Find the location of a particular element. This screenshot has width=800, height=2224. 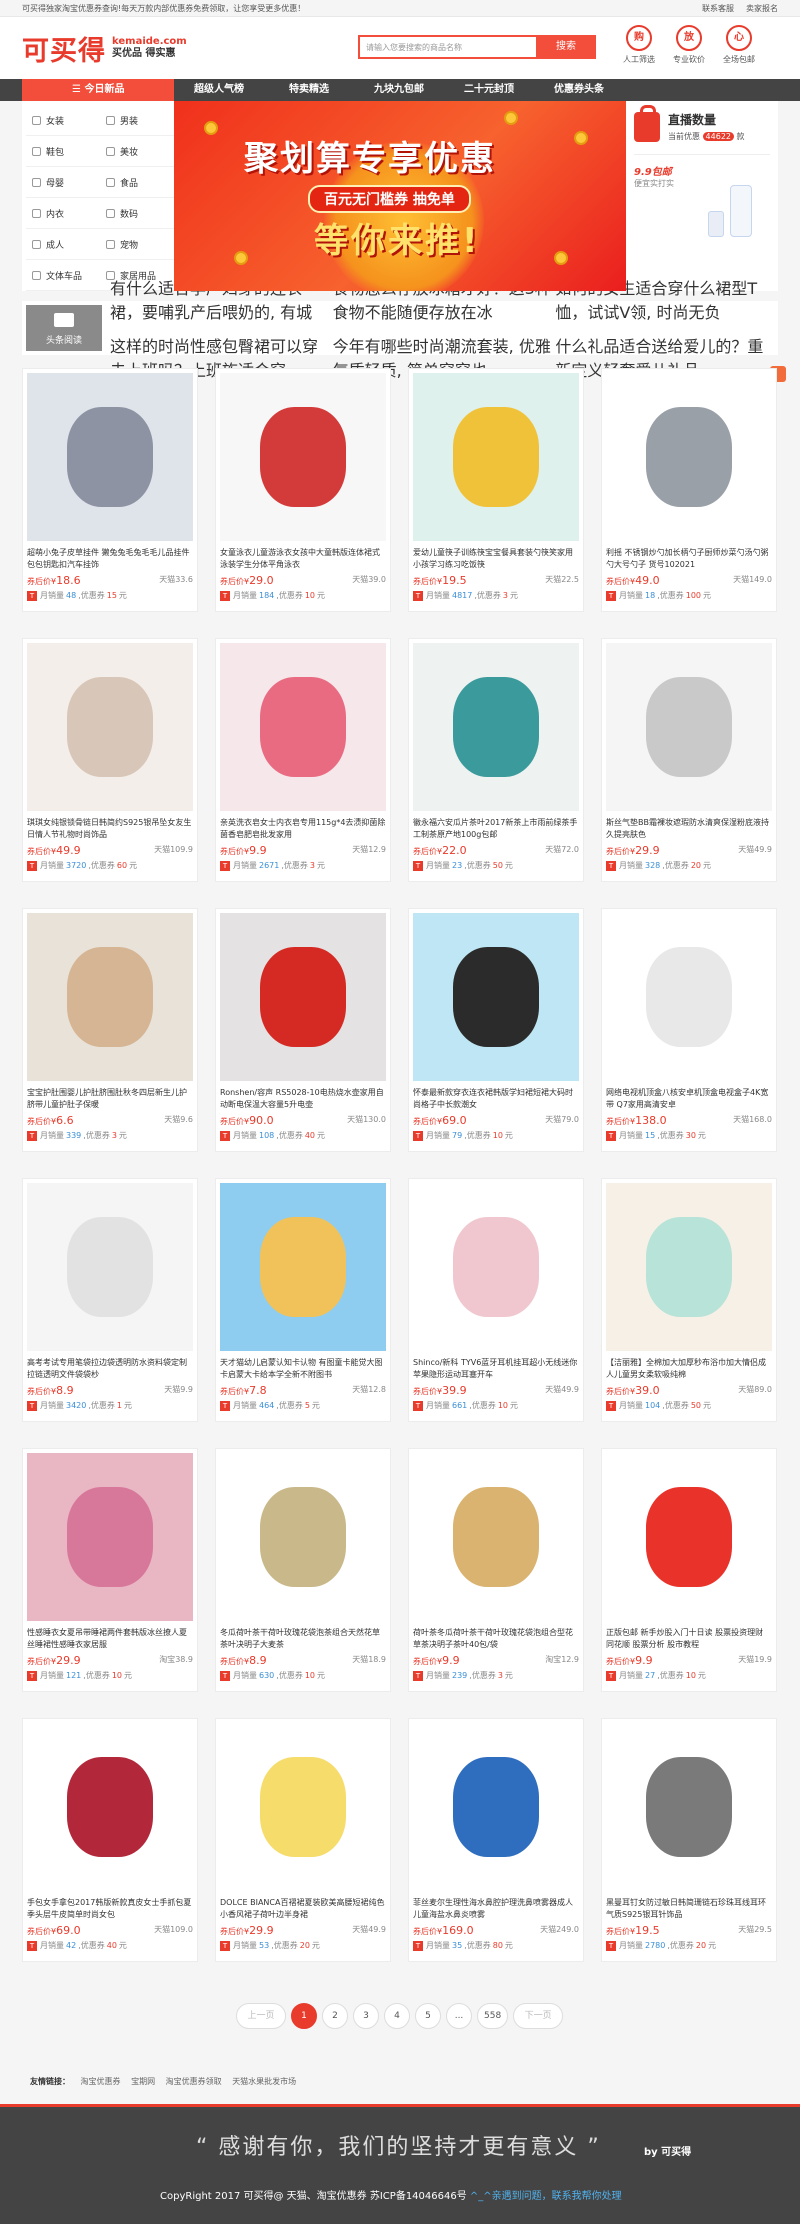

product-title: 爱幼儿童筷子训练筷宝宝餐具套装勺筷笑家用小孩学习练习吃饭筷 is located at coordinates (496, 559).